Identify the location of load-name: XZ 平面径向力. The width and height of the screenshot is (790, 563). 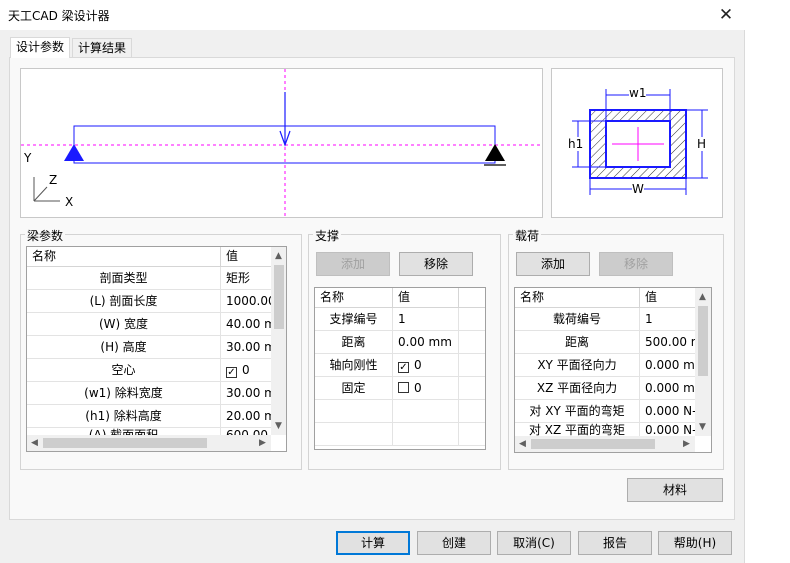
(577, 388).